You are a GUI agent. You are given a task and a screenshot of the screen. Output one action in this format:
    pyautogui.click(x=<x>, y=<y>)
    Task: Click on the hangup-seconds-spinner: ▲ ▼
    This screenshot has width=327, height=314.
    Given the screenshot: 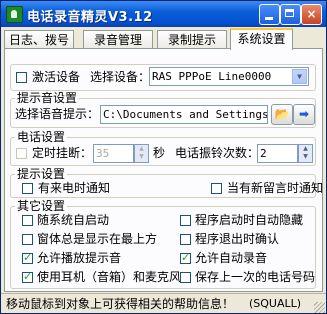 What is the action you would take?
    pyautogui.click(x=141, y=153)
    